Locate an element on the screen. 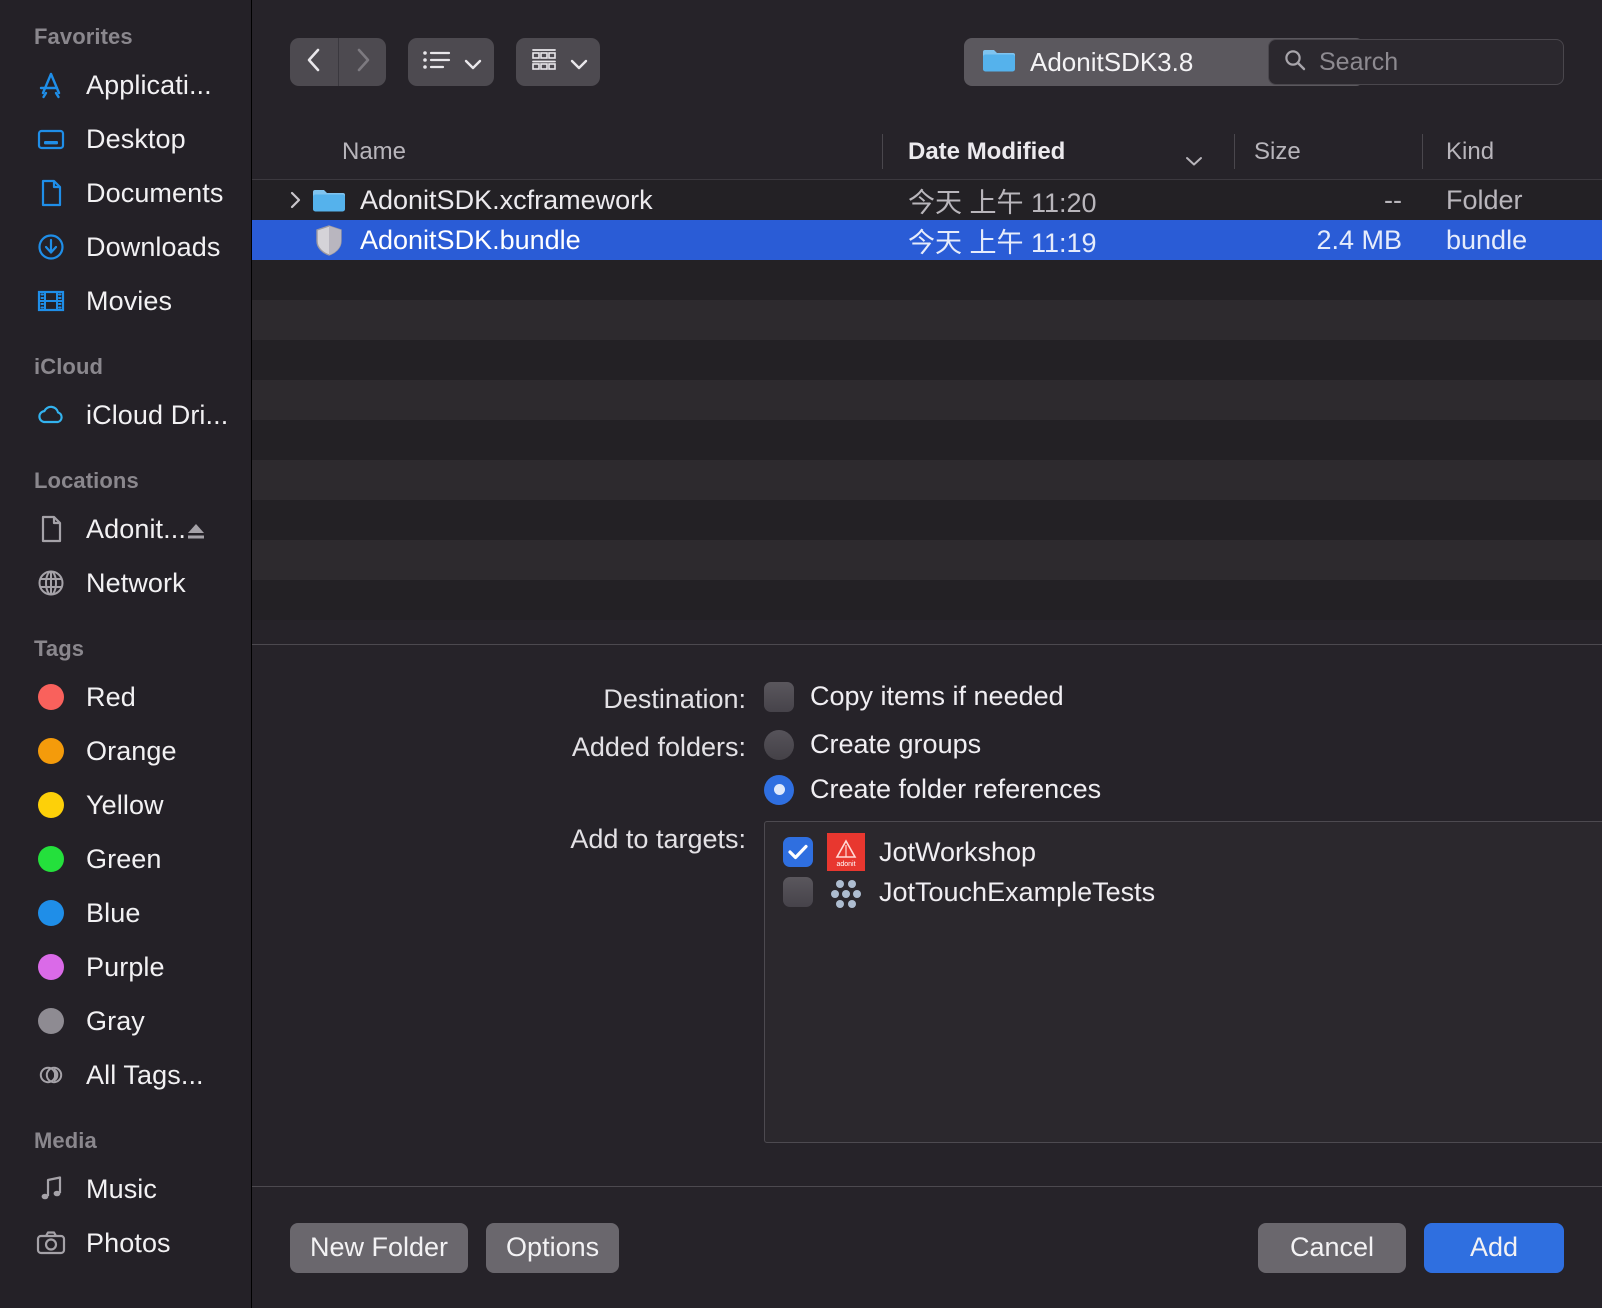 This screenshot has height=1308, width=1602. add-button: Add is located at coordinates (1494, 1247).